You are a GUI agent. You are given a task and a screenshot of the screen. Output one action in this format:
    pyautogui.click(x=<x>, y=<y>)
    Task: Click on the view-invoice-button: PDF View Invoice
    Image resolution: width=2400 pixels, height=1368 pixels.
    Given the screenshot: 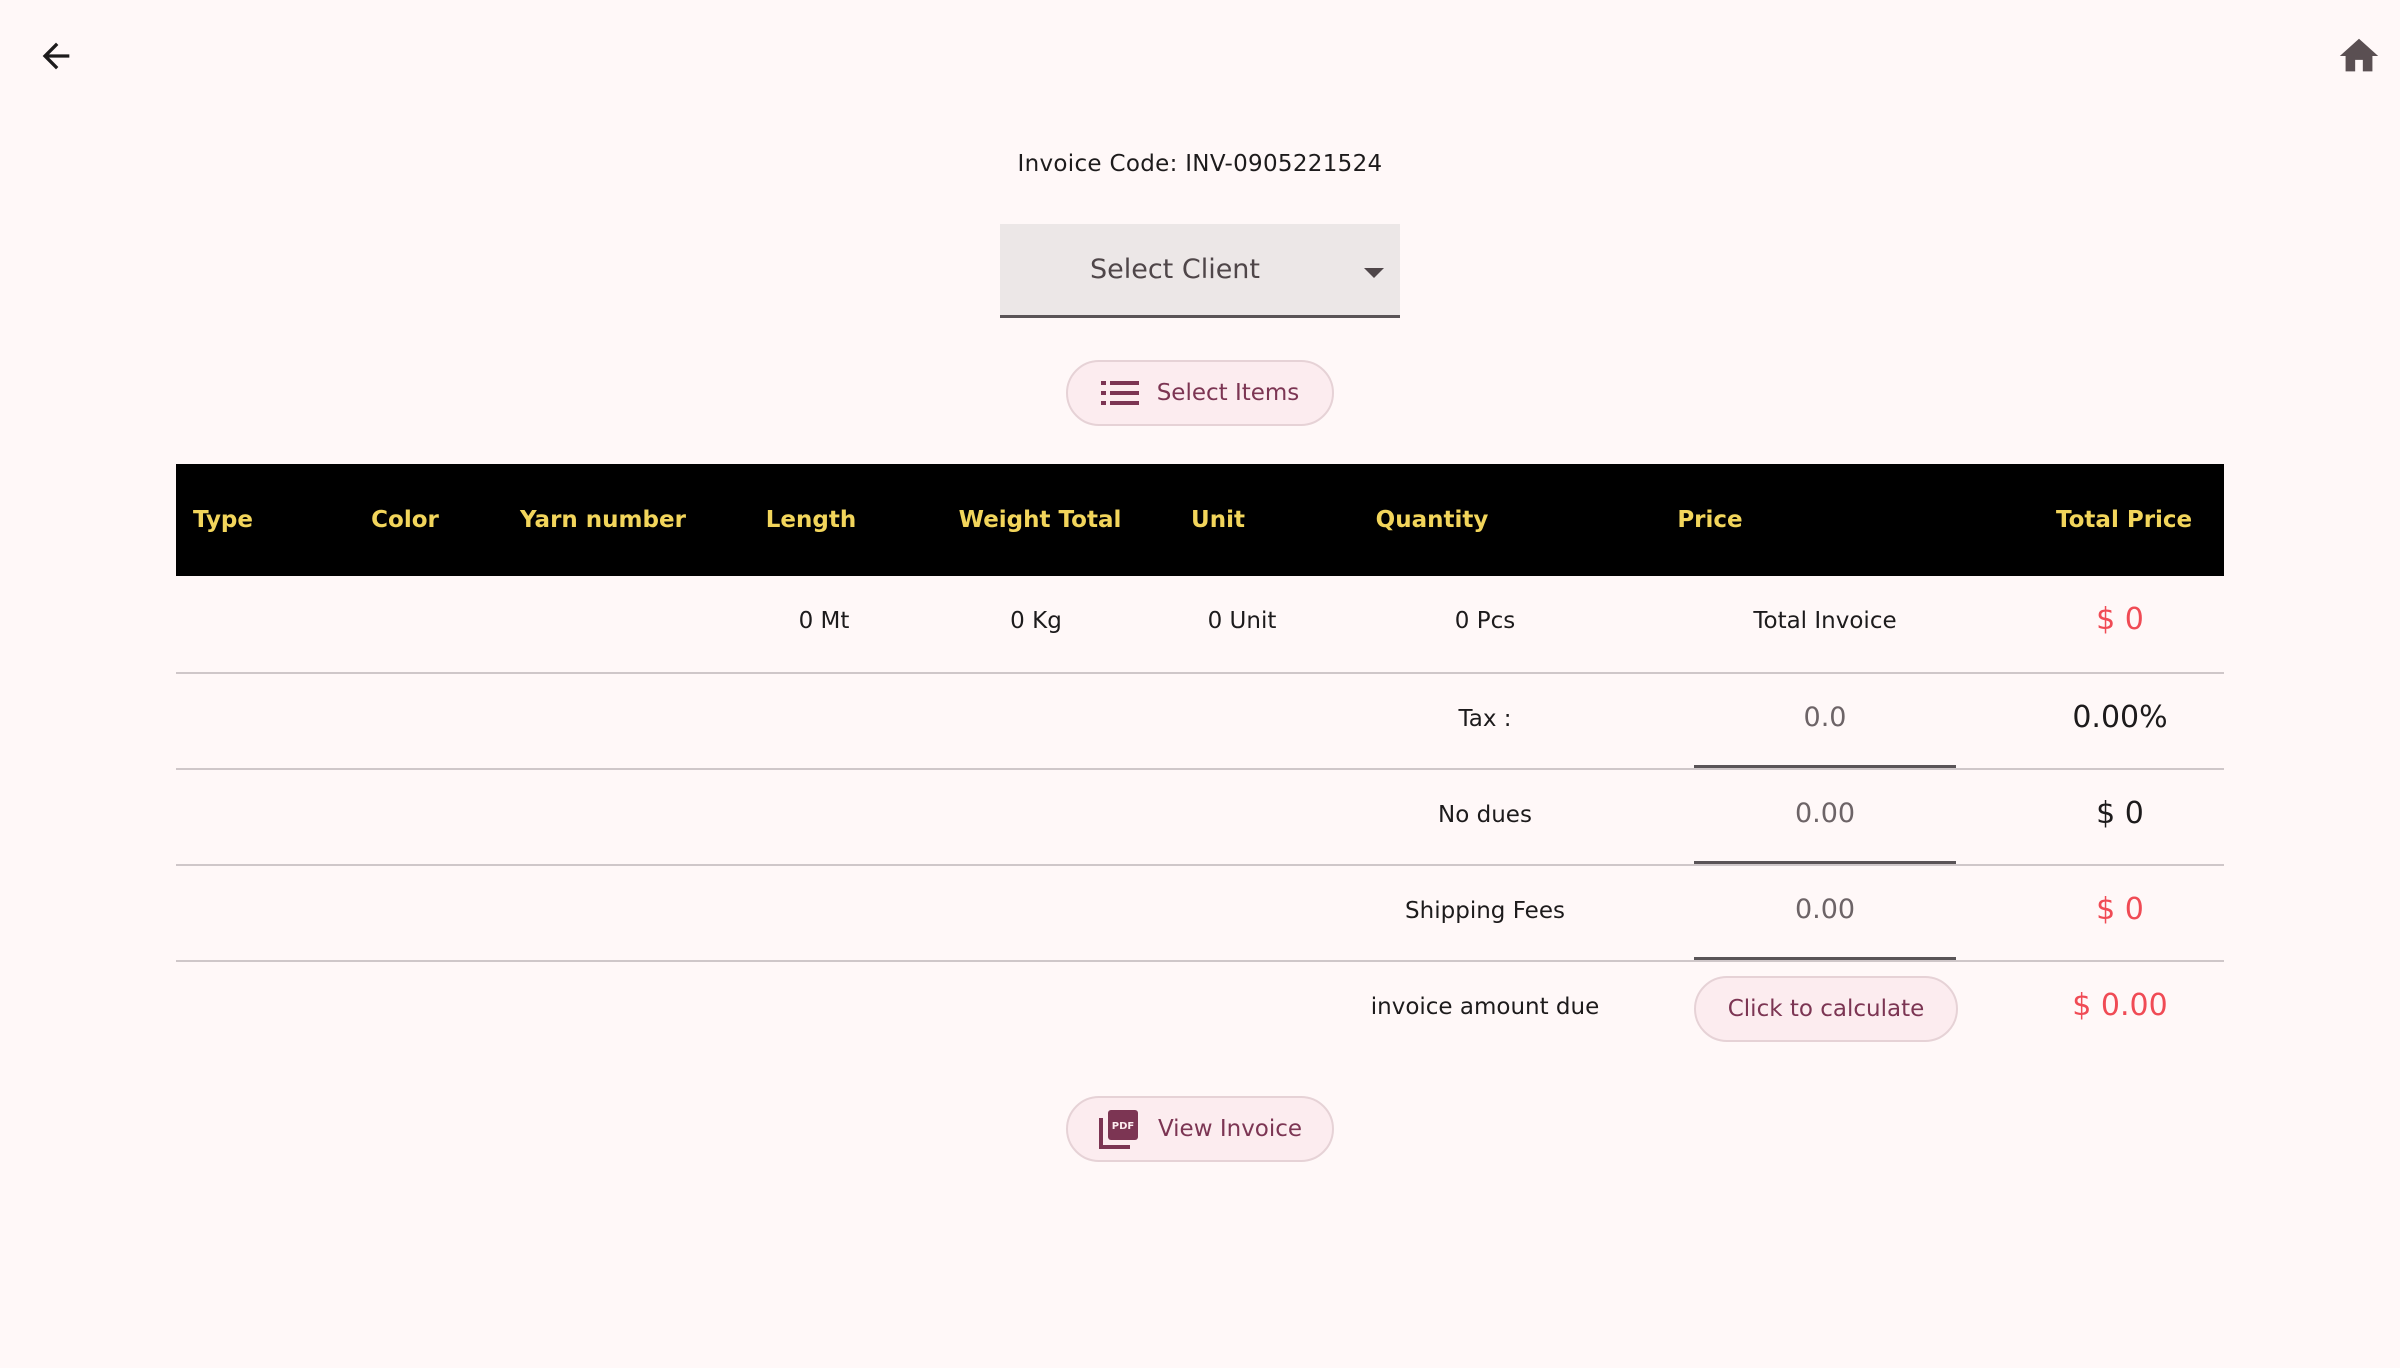 What is the action you would take?
    pyautogui.click(x=1200, y=1129)
    